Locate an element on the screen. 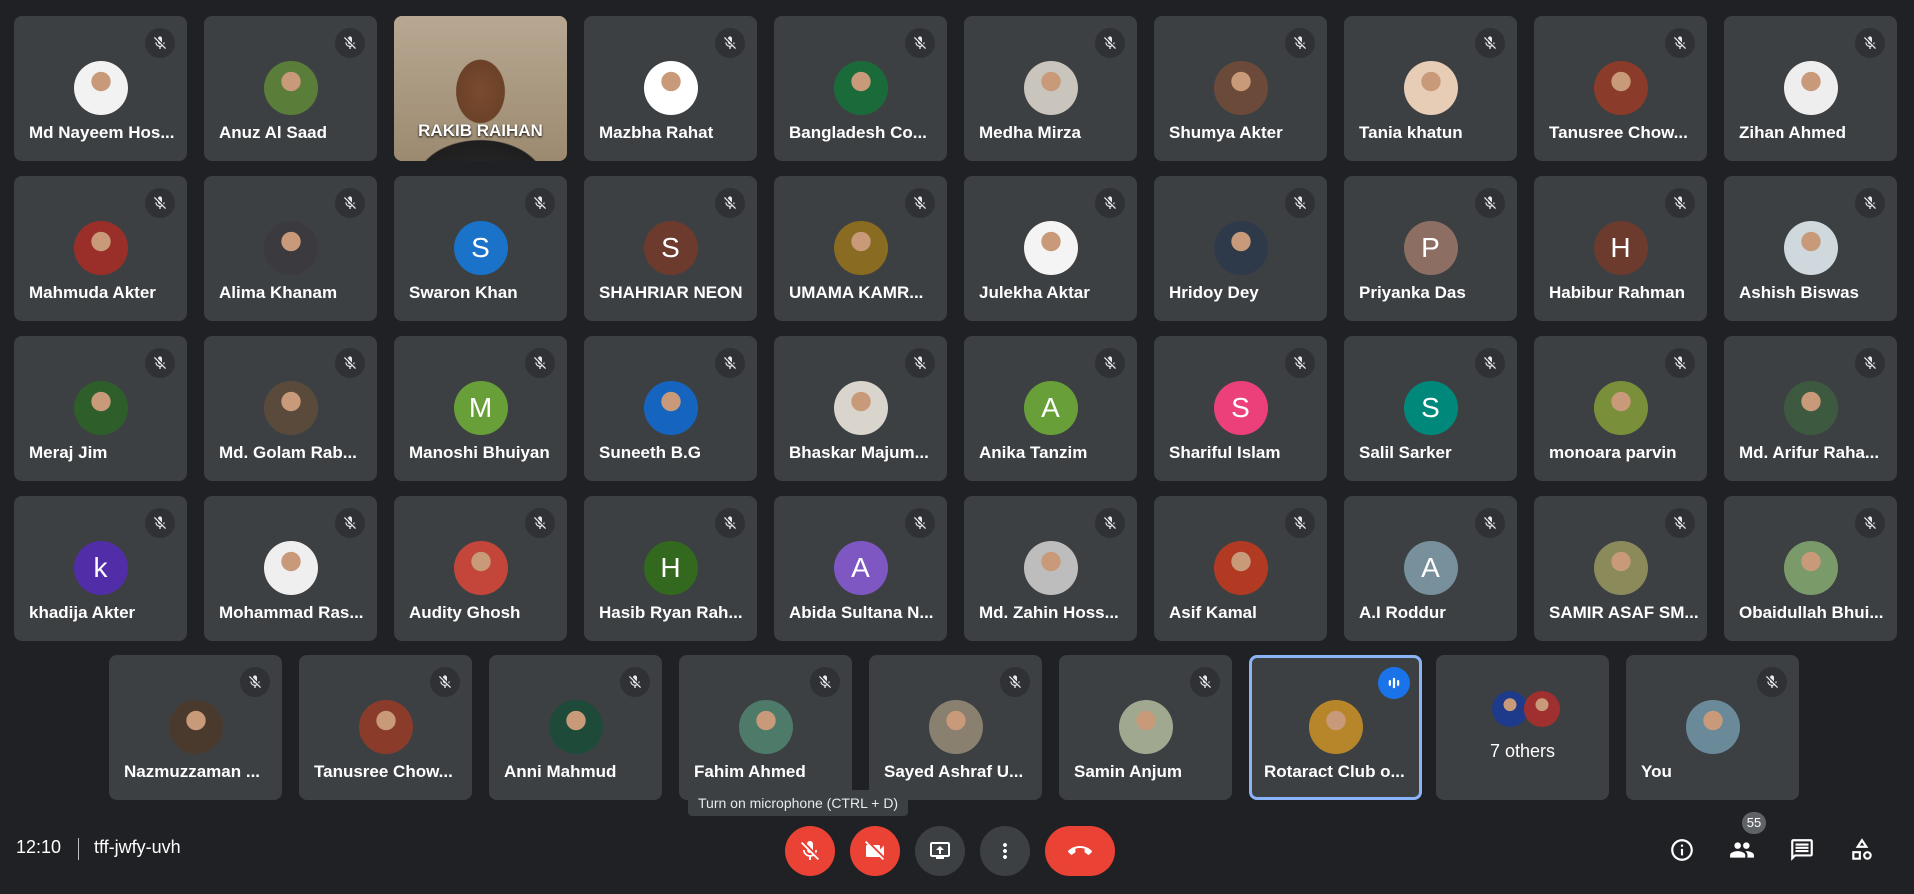 The height and width of the screenshot is (894, 1914). participant-name: Suneeth B.G is located at coordinates (650, 452).